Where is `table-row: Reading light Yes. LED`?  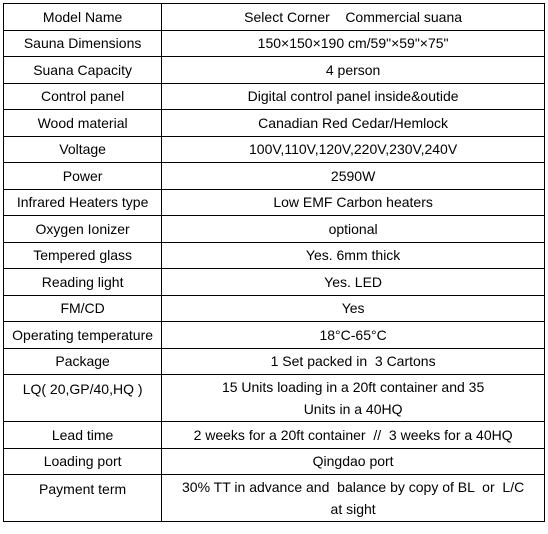
table-row: Reading light Yes. LED is located at coordinates (273, 282).